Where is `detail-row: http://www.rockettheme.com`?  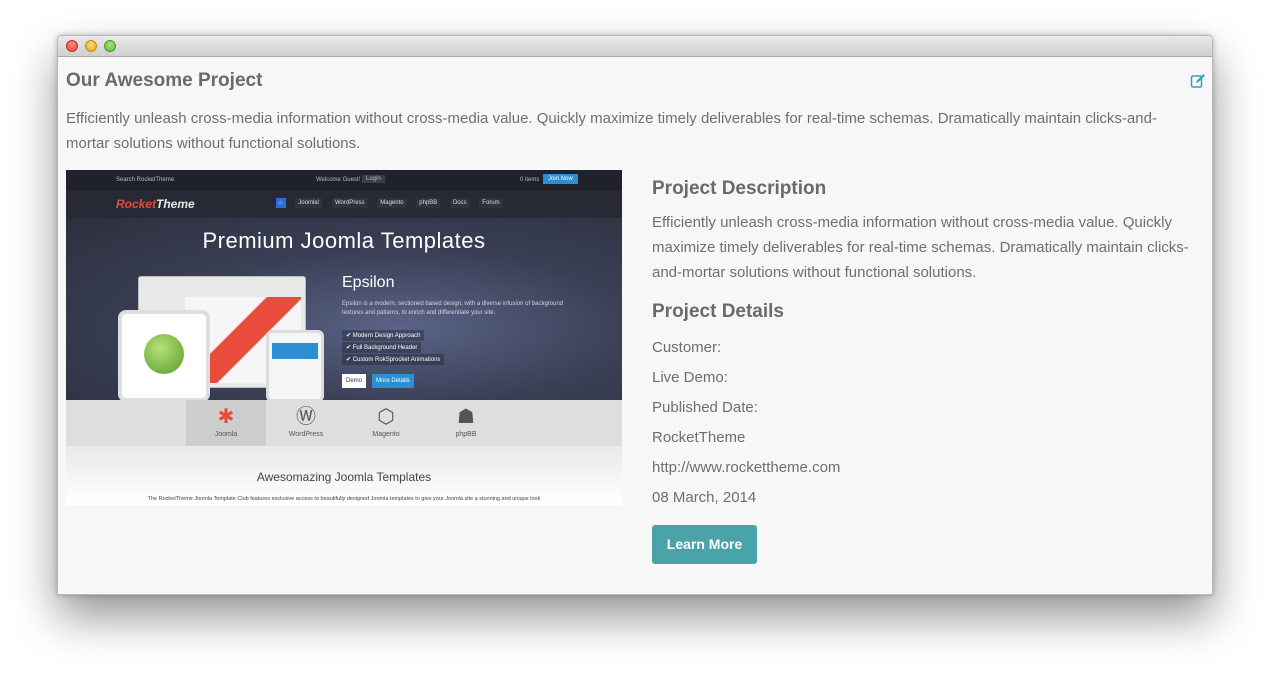
detail-row: http://www.rockettheme.com is located at coordinates (746, 467).